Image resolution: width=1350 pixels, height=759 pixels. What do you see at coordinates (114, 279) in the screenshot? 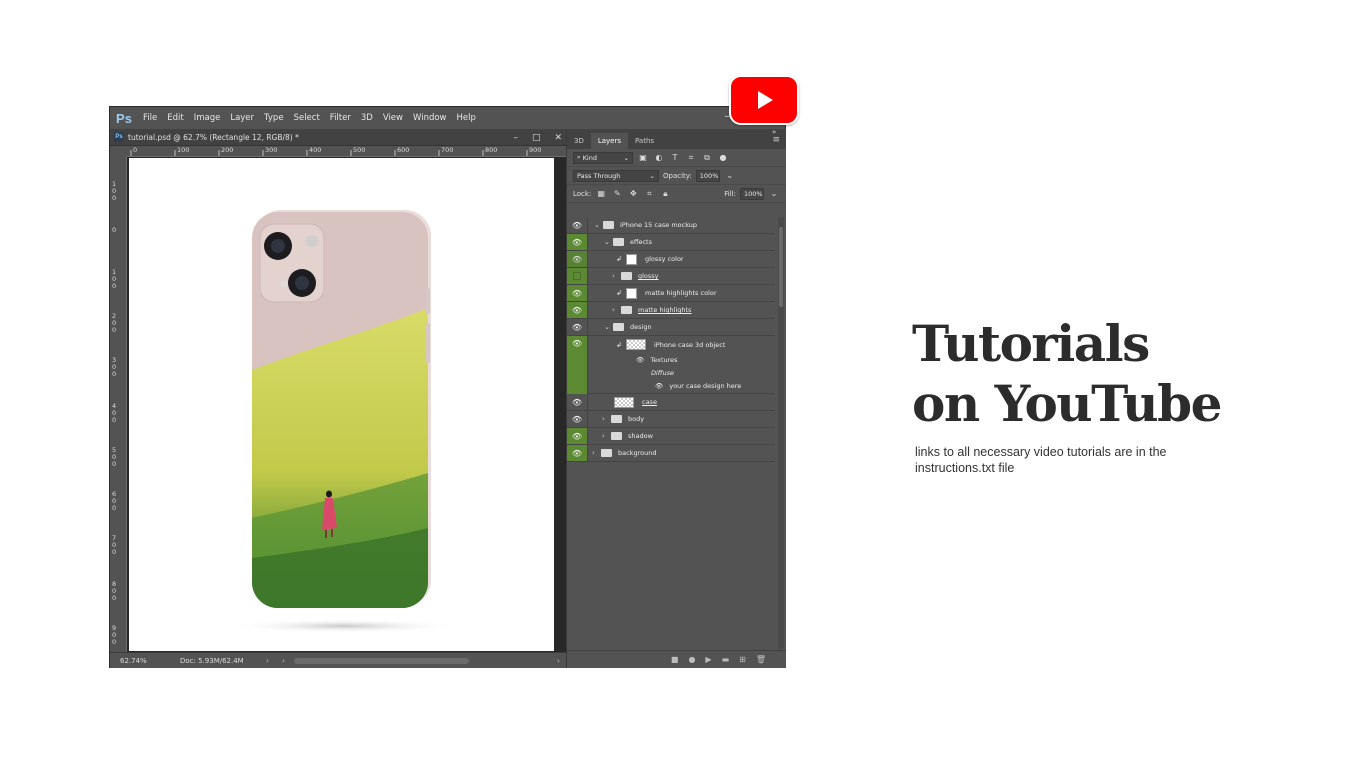
I see `ruler-label: 100` at bounding box center [114, 279].